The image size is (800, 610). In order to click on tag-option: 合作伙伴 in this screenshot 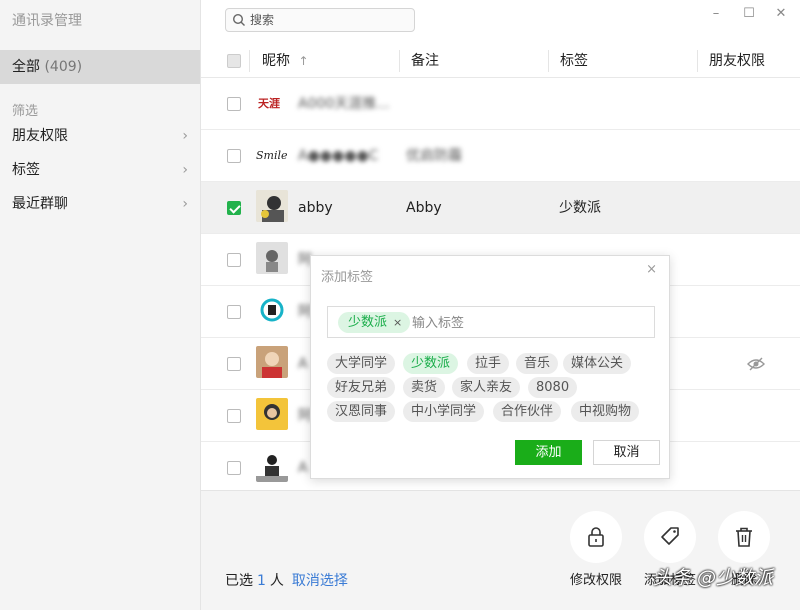, I will do `click(527, 411)`.